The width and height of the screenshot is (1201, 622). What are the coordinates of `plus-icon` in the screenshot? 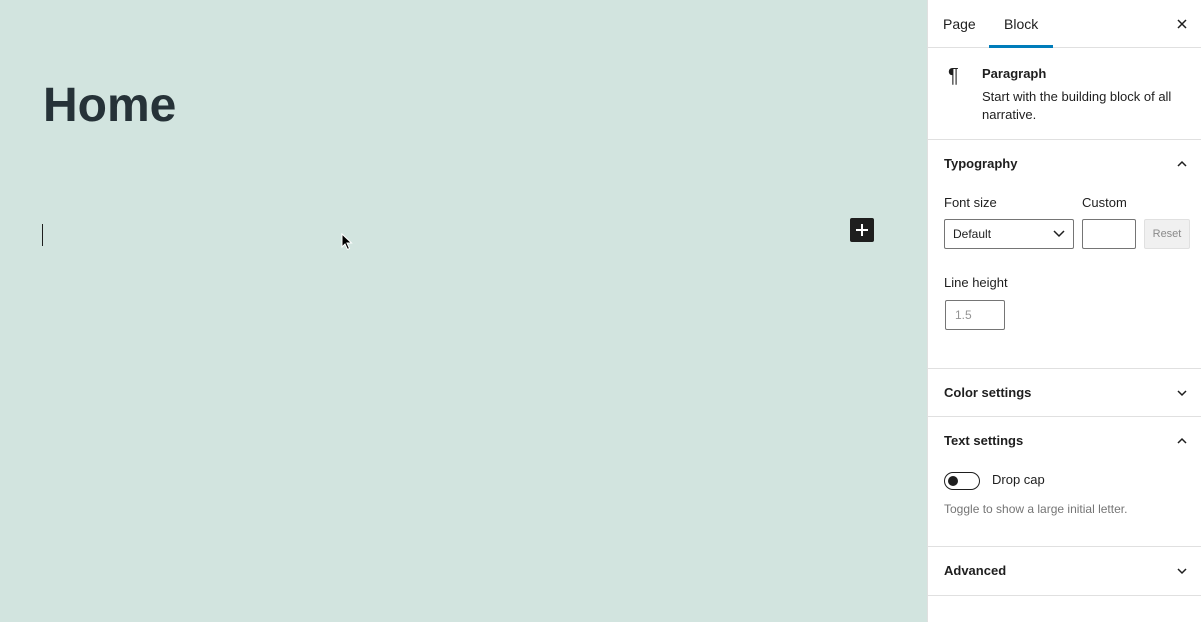 It's located at (862, 230).